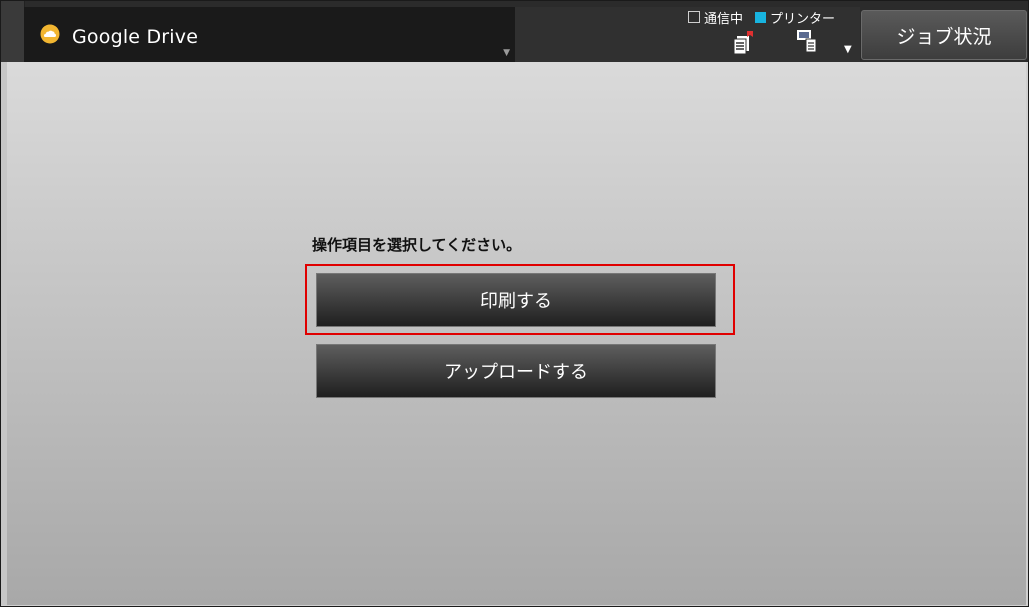 This screenshot has height=607, width=1029. What do you see at coordinates (50, 34) in the screenshot?
I see `cloud-icon` at bounding box center [50, 34].